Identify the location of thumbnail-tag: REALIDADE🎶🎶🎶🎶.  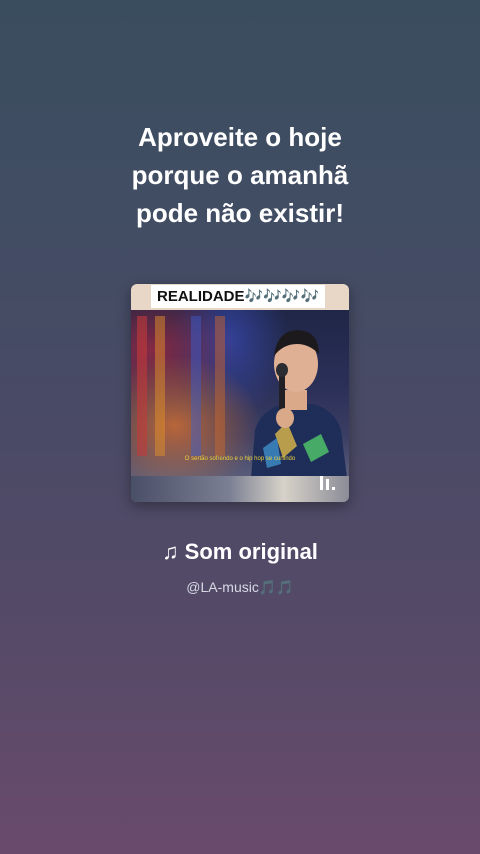
(238, 296).